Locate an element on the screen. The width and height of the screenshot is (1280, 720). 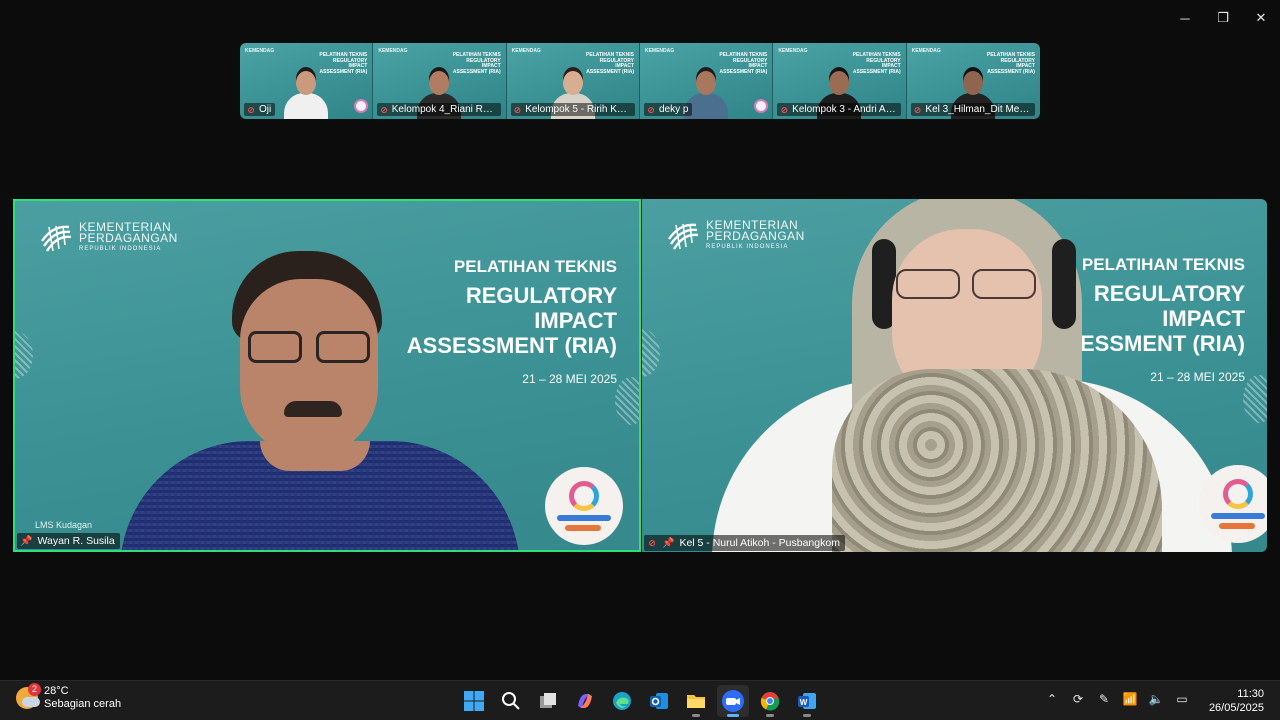
weather-widget: 2 28°C Sebagian cerah is located at coordinates (69, 697).